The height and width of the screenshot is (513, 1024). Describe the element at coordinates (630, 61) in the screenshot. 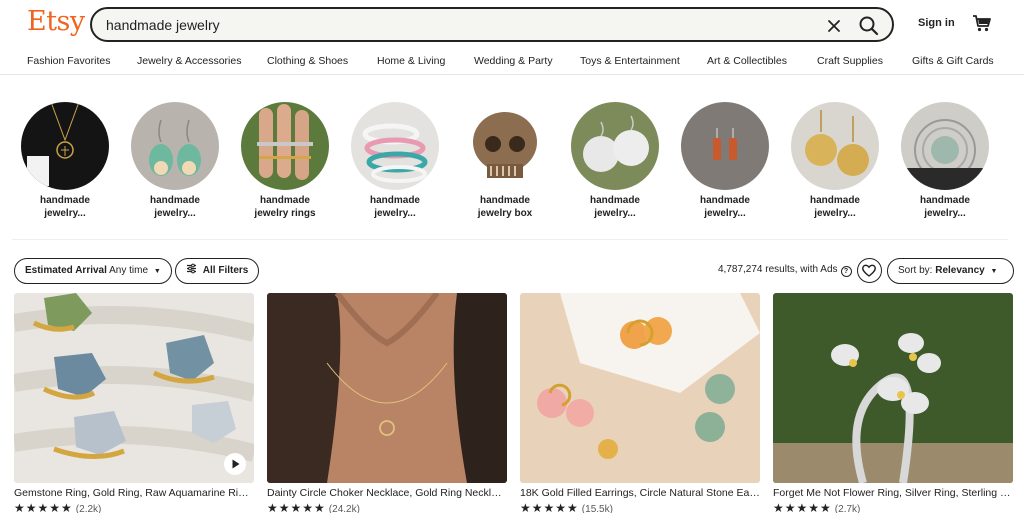

I see `nav-toys-entertainment: Toys & Entertainment` at that location.